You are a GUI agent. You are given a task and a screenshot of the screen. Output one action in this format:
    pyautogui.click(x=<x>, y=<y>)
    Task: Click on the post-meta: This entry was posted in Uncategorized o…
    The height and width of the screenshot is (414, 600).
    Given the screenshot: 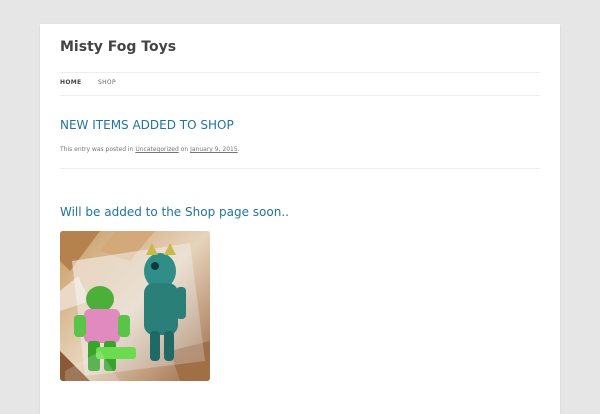 What is the action you would take?
    pyautogui.click(x=150, y=149)
    